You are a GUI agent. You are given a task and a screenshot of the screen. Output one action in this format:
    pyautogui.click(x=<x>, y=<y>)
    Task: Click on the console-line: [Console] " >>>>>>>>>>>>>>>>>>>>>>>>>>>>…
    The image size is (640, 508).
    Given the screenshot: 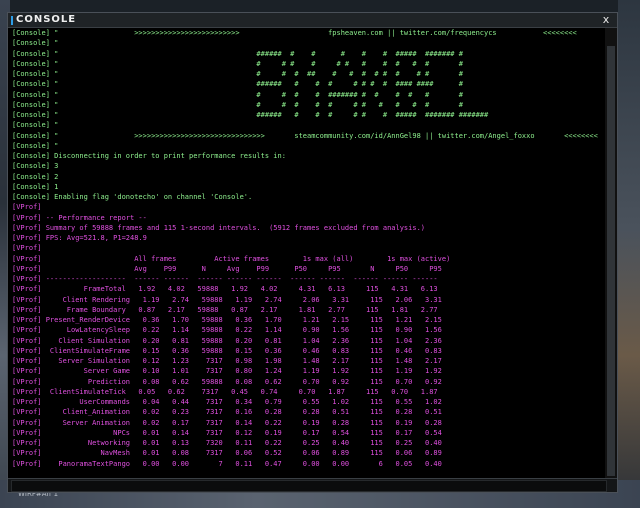 What is the action you would take?
    pyautogui.click(x=305, y=135)
    